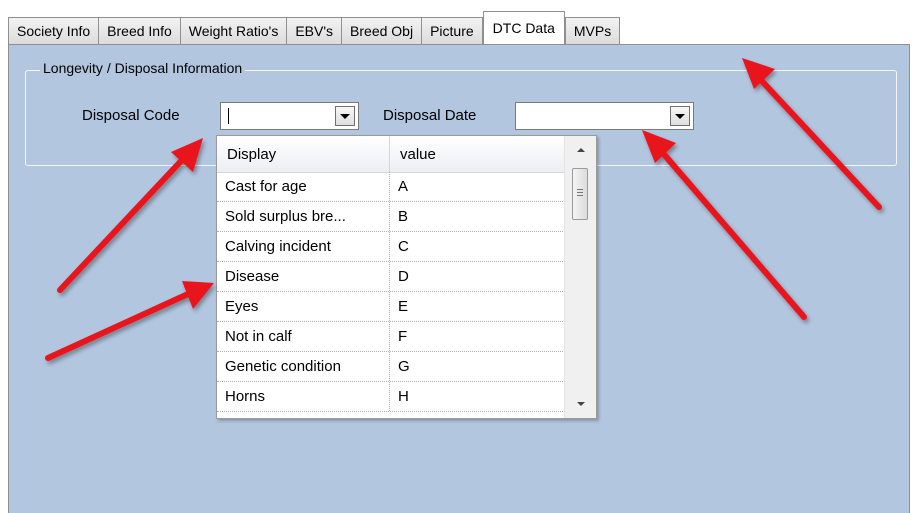 The height and width of the screenshot is (513, 919). Describe the element at coordinates (403, 216) in the screenshot. I see `value-cell: B` at that location.